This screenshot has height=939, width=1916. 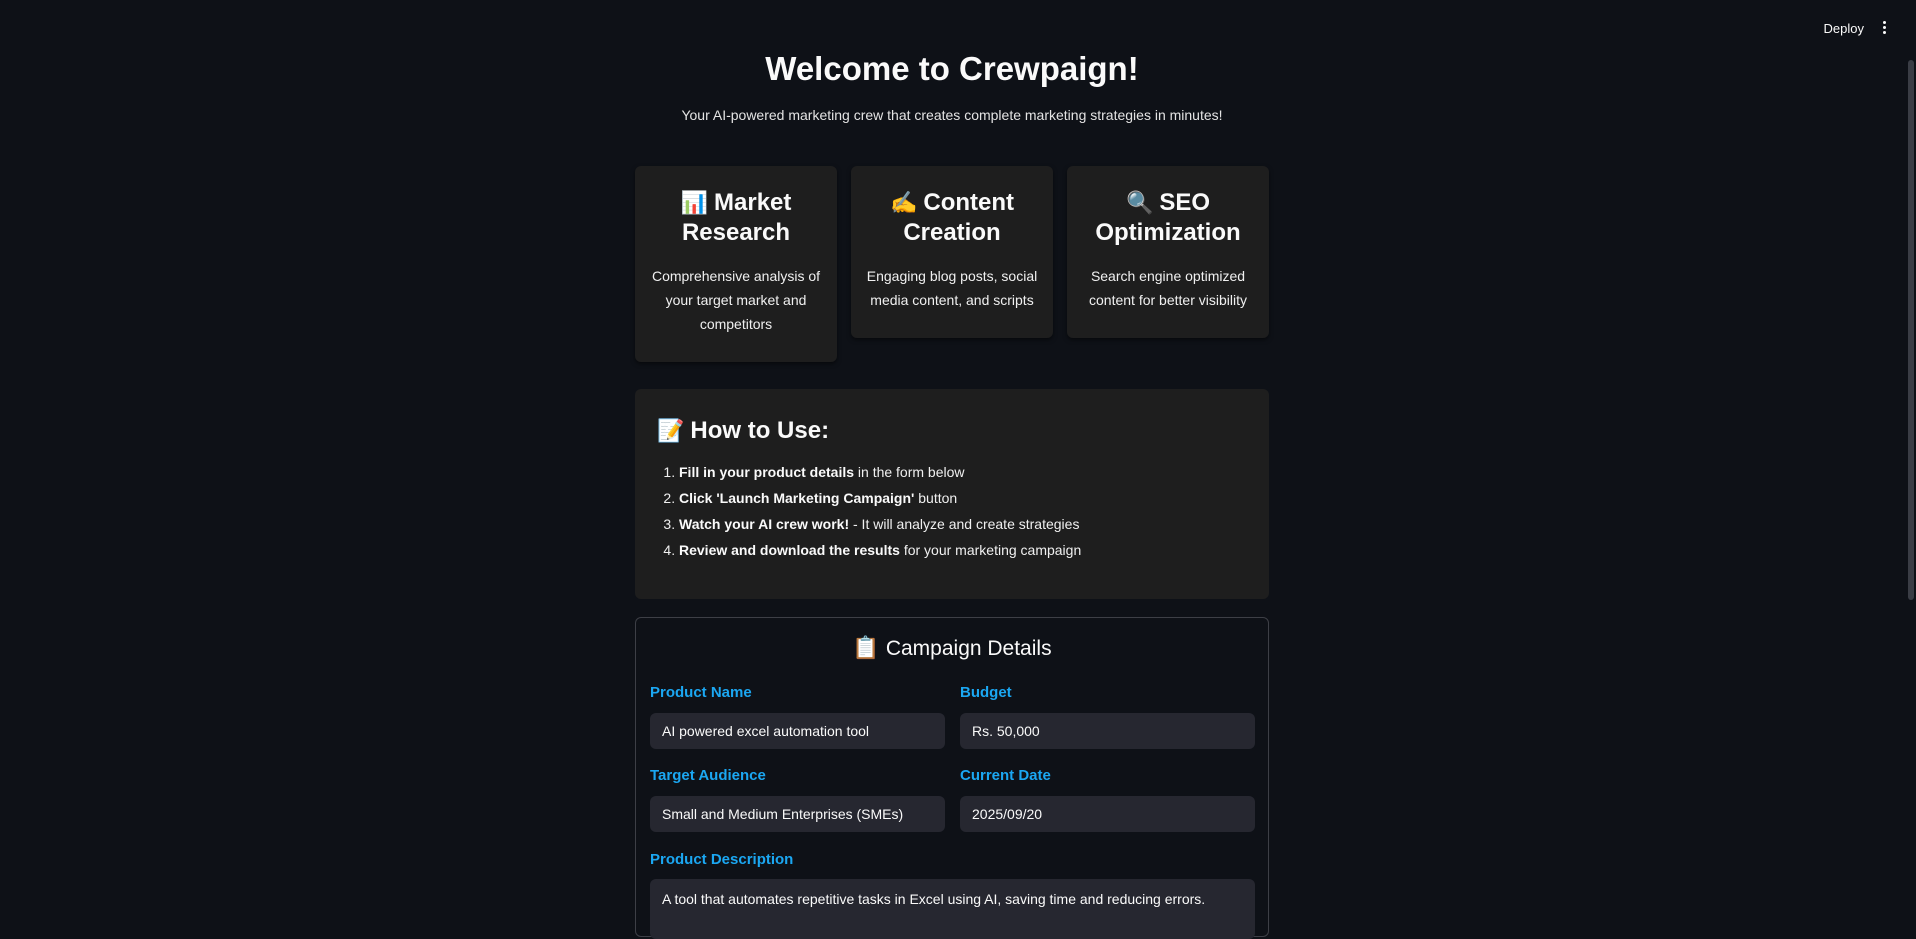 I want to click on target-audience-input: Small and Medium Enterprises (SMEs), so click(x=797, y=814).